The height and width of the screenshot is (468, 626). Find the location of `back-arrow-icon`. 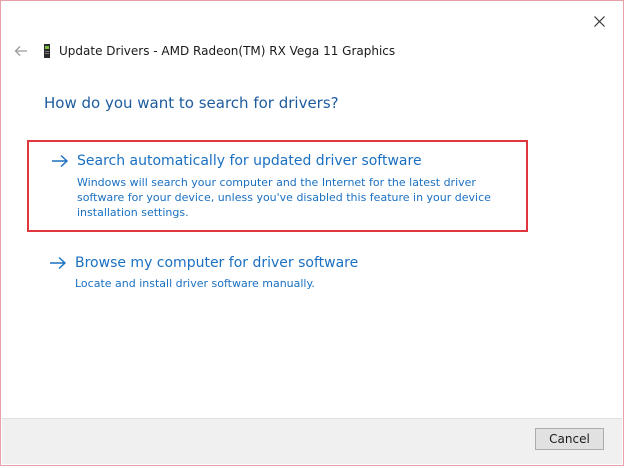

back-arrow-icon is located at coordinates (20, 51).